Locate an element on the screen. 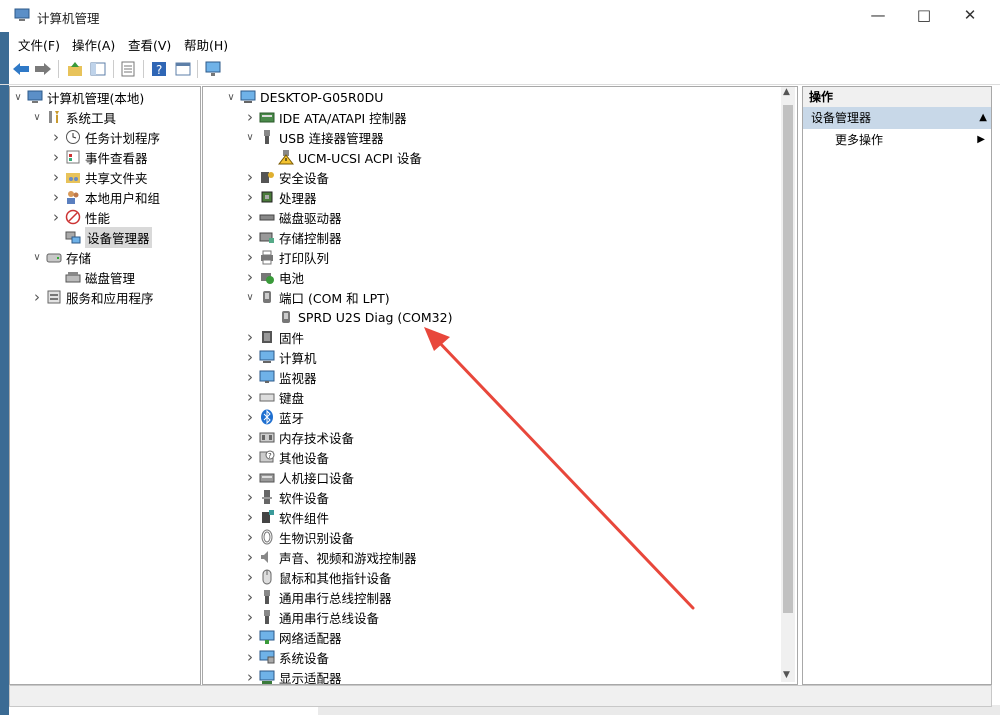 This screenshot has height=715, width=1000. annotation-arrow is located at coordinates (559, 468).